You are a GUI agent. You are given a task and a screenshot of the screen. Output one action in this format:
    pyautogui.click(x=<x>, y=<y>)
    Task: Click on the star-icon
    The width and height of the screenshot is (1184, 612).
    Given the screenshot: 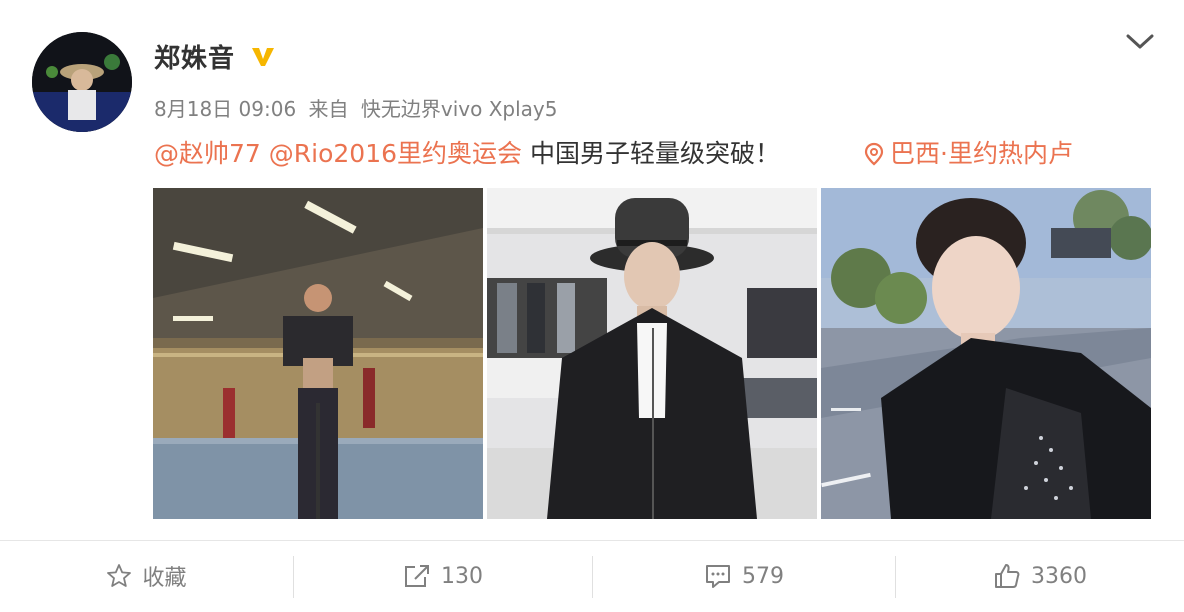 What is the action you would take?
    pyautogui.click(x=119, y=575)
    